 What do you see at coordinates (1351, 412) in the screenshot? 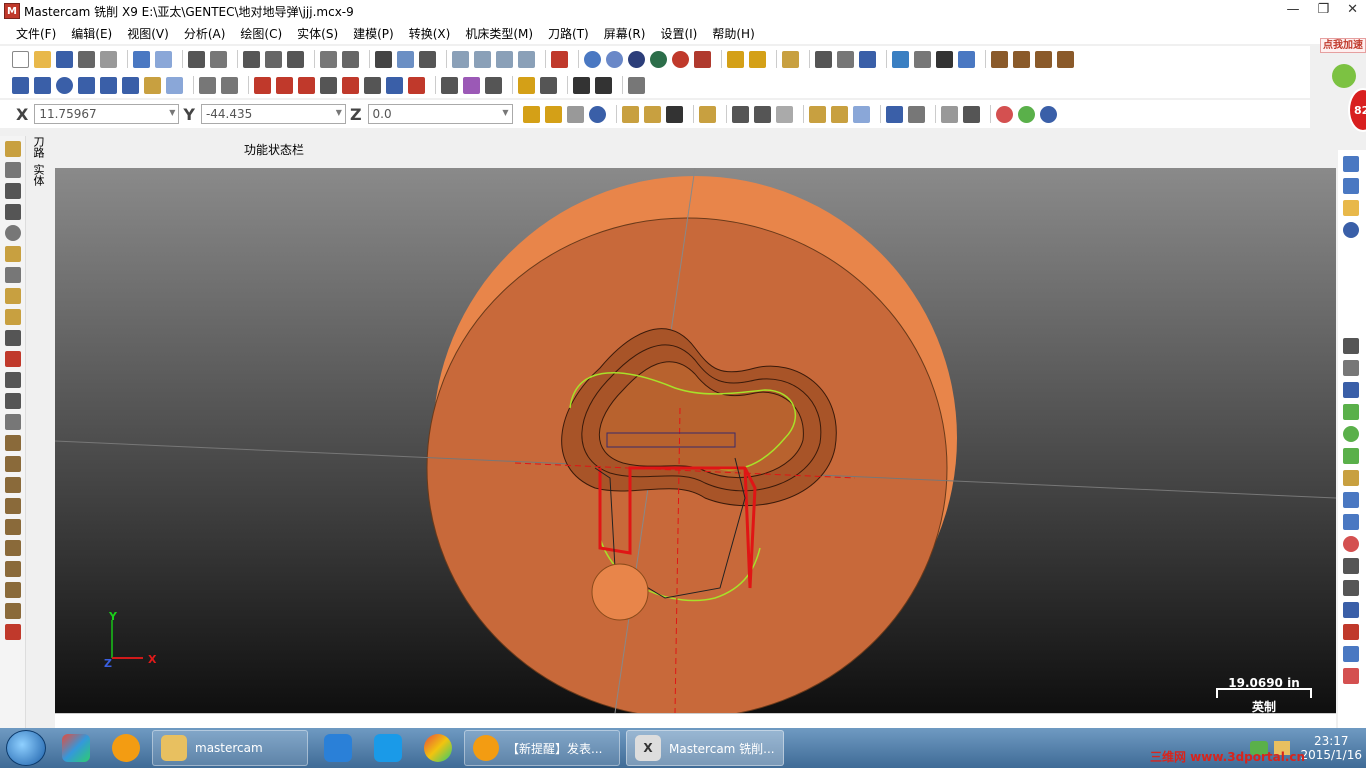
I see `line-parallel-icon` at bounding box center [1351, 412].